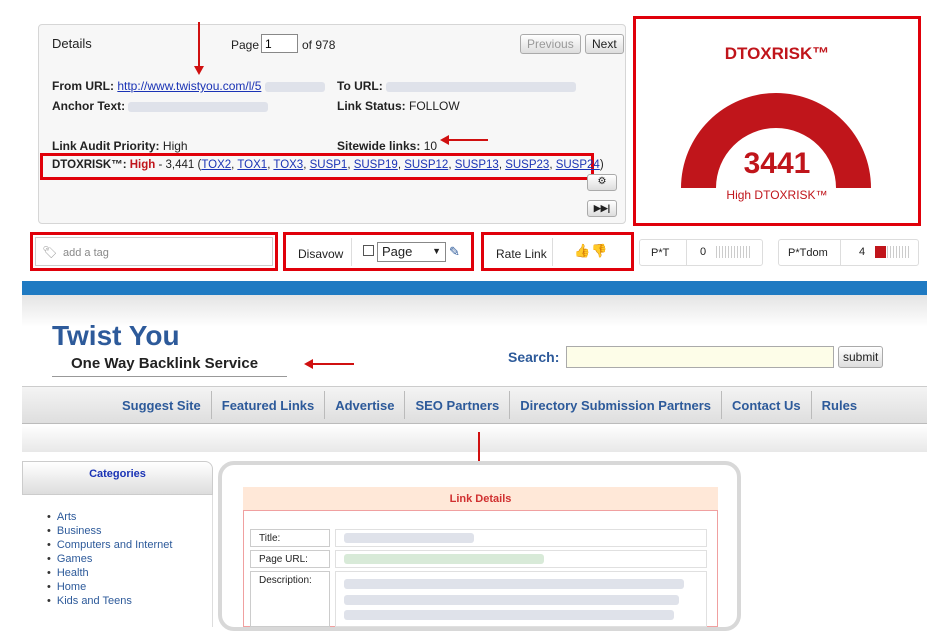 The image size is (950, 631). Describe the element at coordinates (615, 405) in the screenshot. I see `nav-item-directory-submission-partners: Directory Submission Partners` at that location.